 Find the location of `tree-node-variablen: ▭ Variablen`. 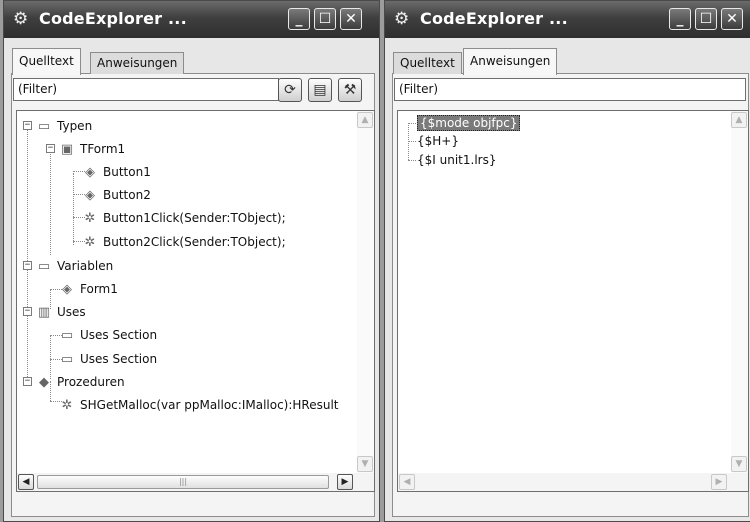

tree-node-variablen: ▭ Variablen is located at coordinates (74, 266).